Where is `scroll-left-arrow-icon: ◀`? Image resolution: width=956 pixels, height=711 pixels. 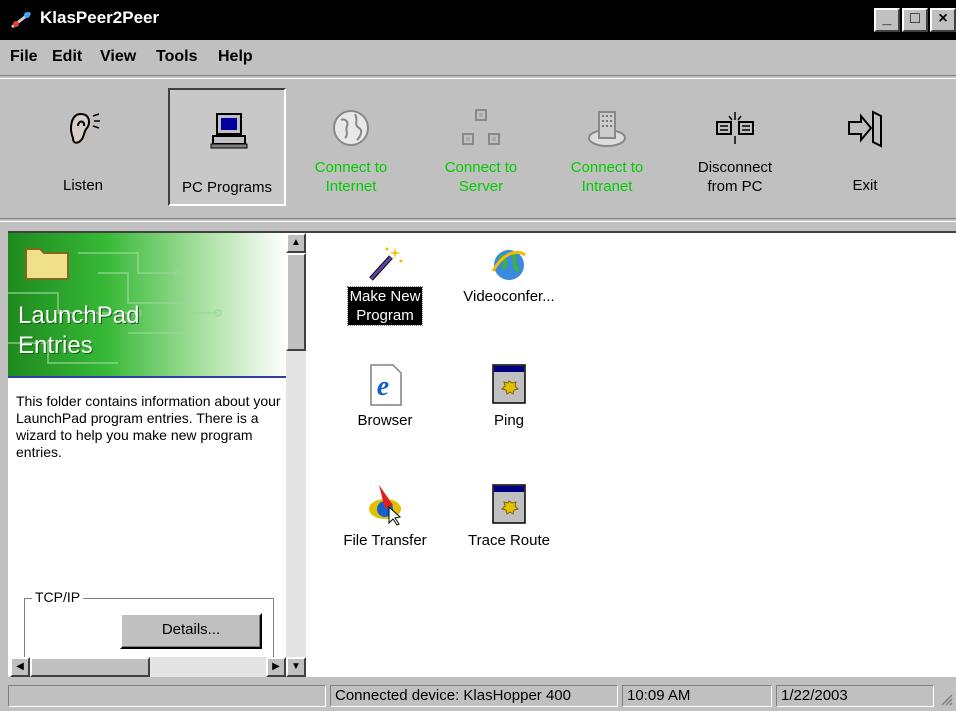
scroll-left-arrow-icon: ◀ is located at coordinates (20, 667).